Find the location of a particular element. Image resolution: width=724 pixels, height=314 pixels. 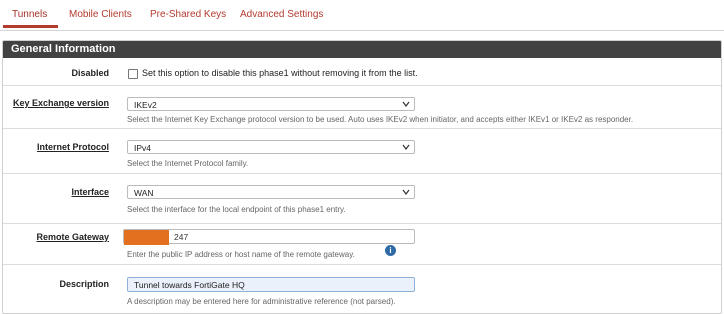

tab-tunnels: Tunnels is located at coordinates (29, 14).